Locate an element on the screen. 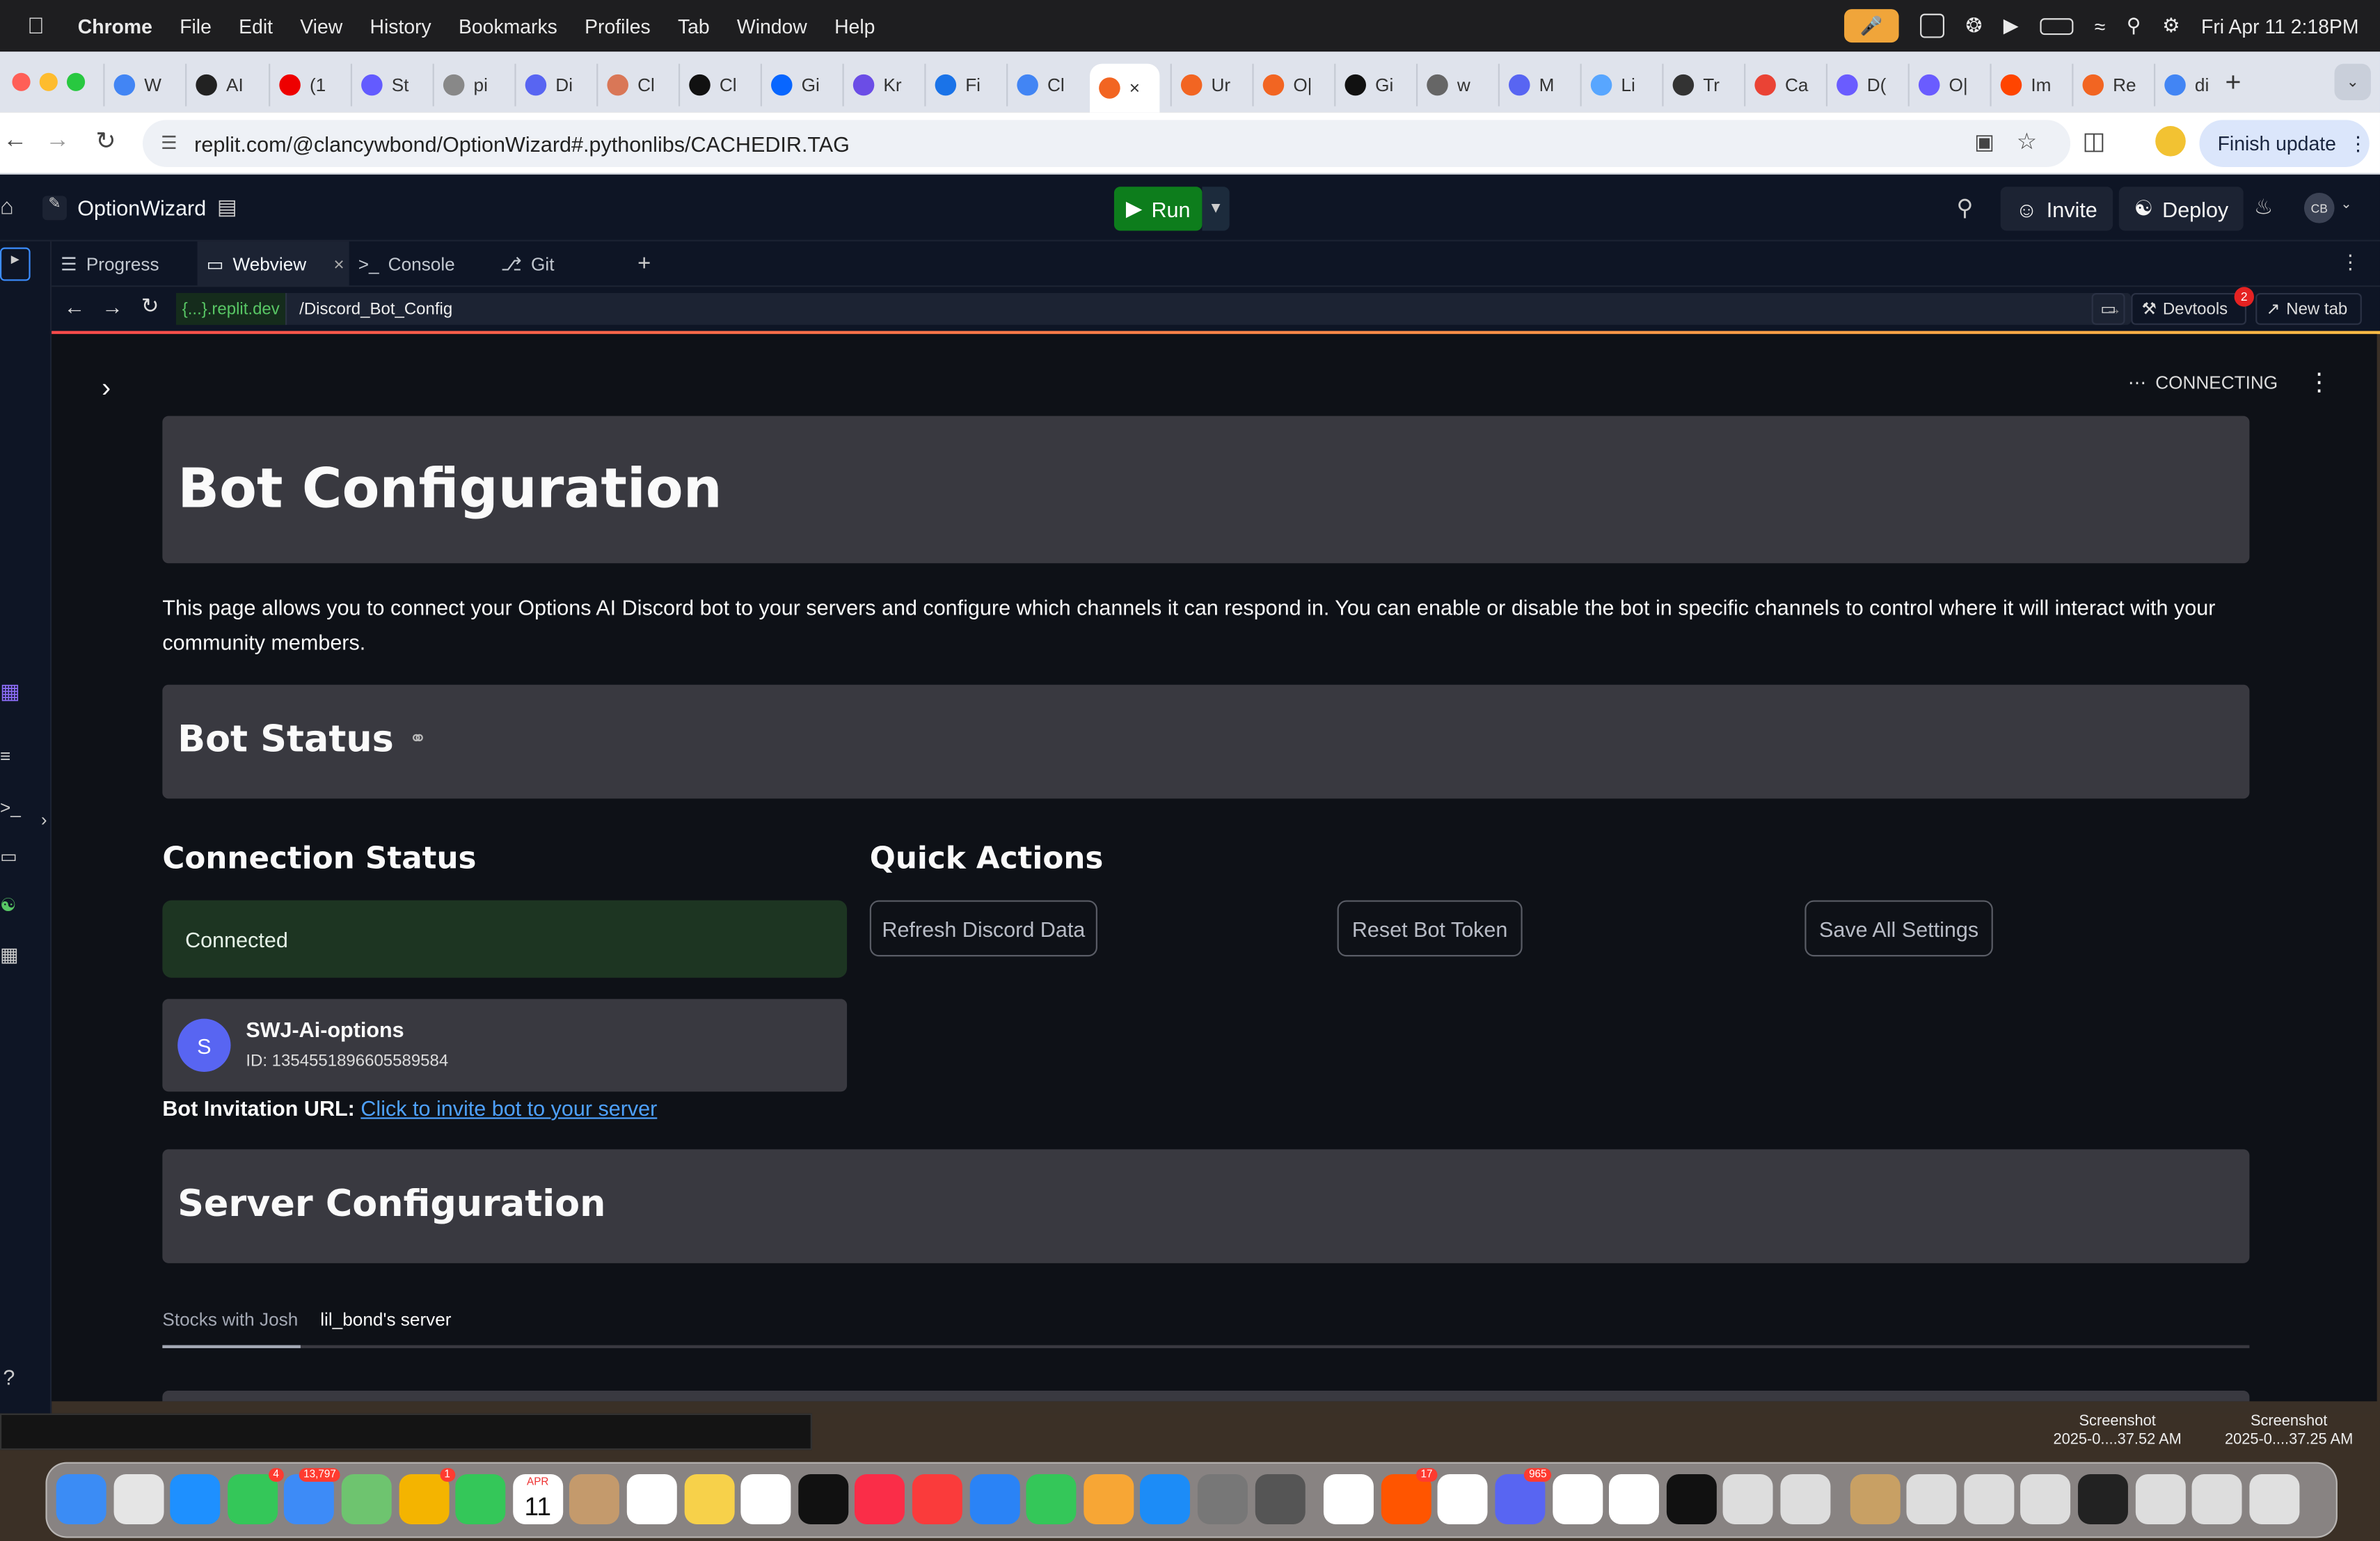 The image size is (2380, 1541). back-icon: ← is located at coordinates (15, 141).